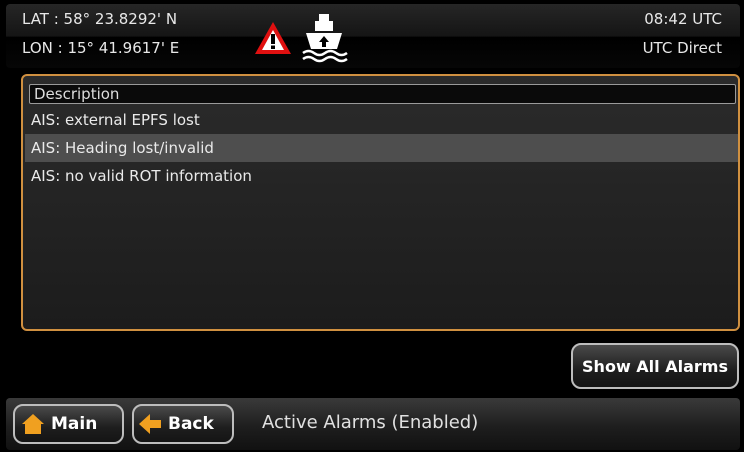 The image size is (744, 452). What do you see at coordinates (273, 38) in the screenshot?
I see `warning-icon` at bounding box center [273, 38].